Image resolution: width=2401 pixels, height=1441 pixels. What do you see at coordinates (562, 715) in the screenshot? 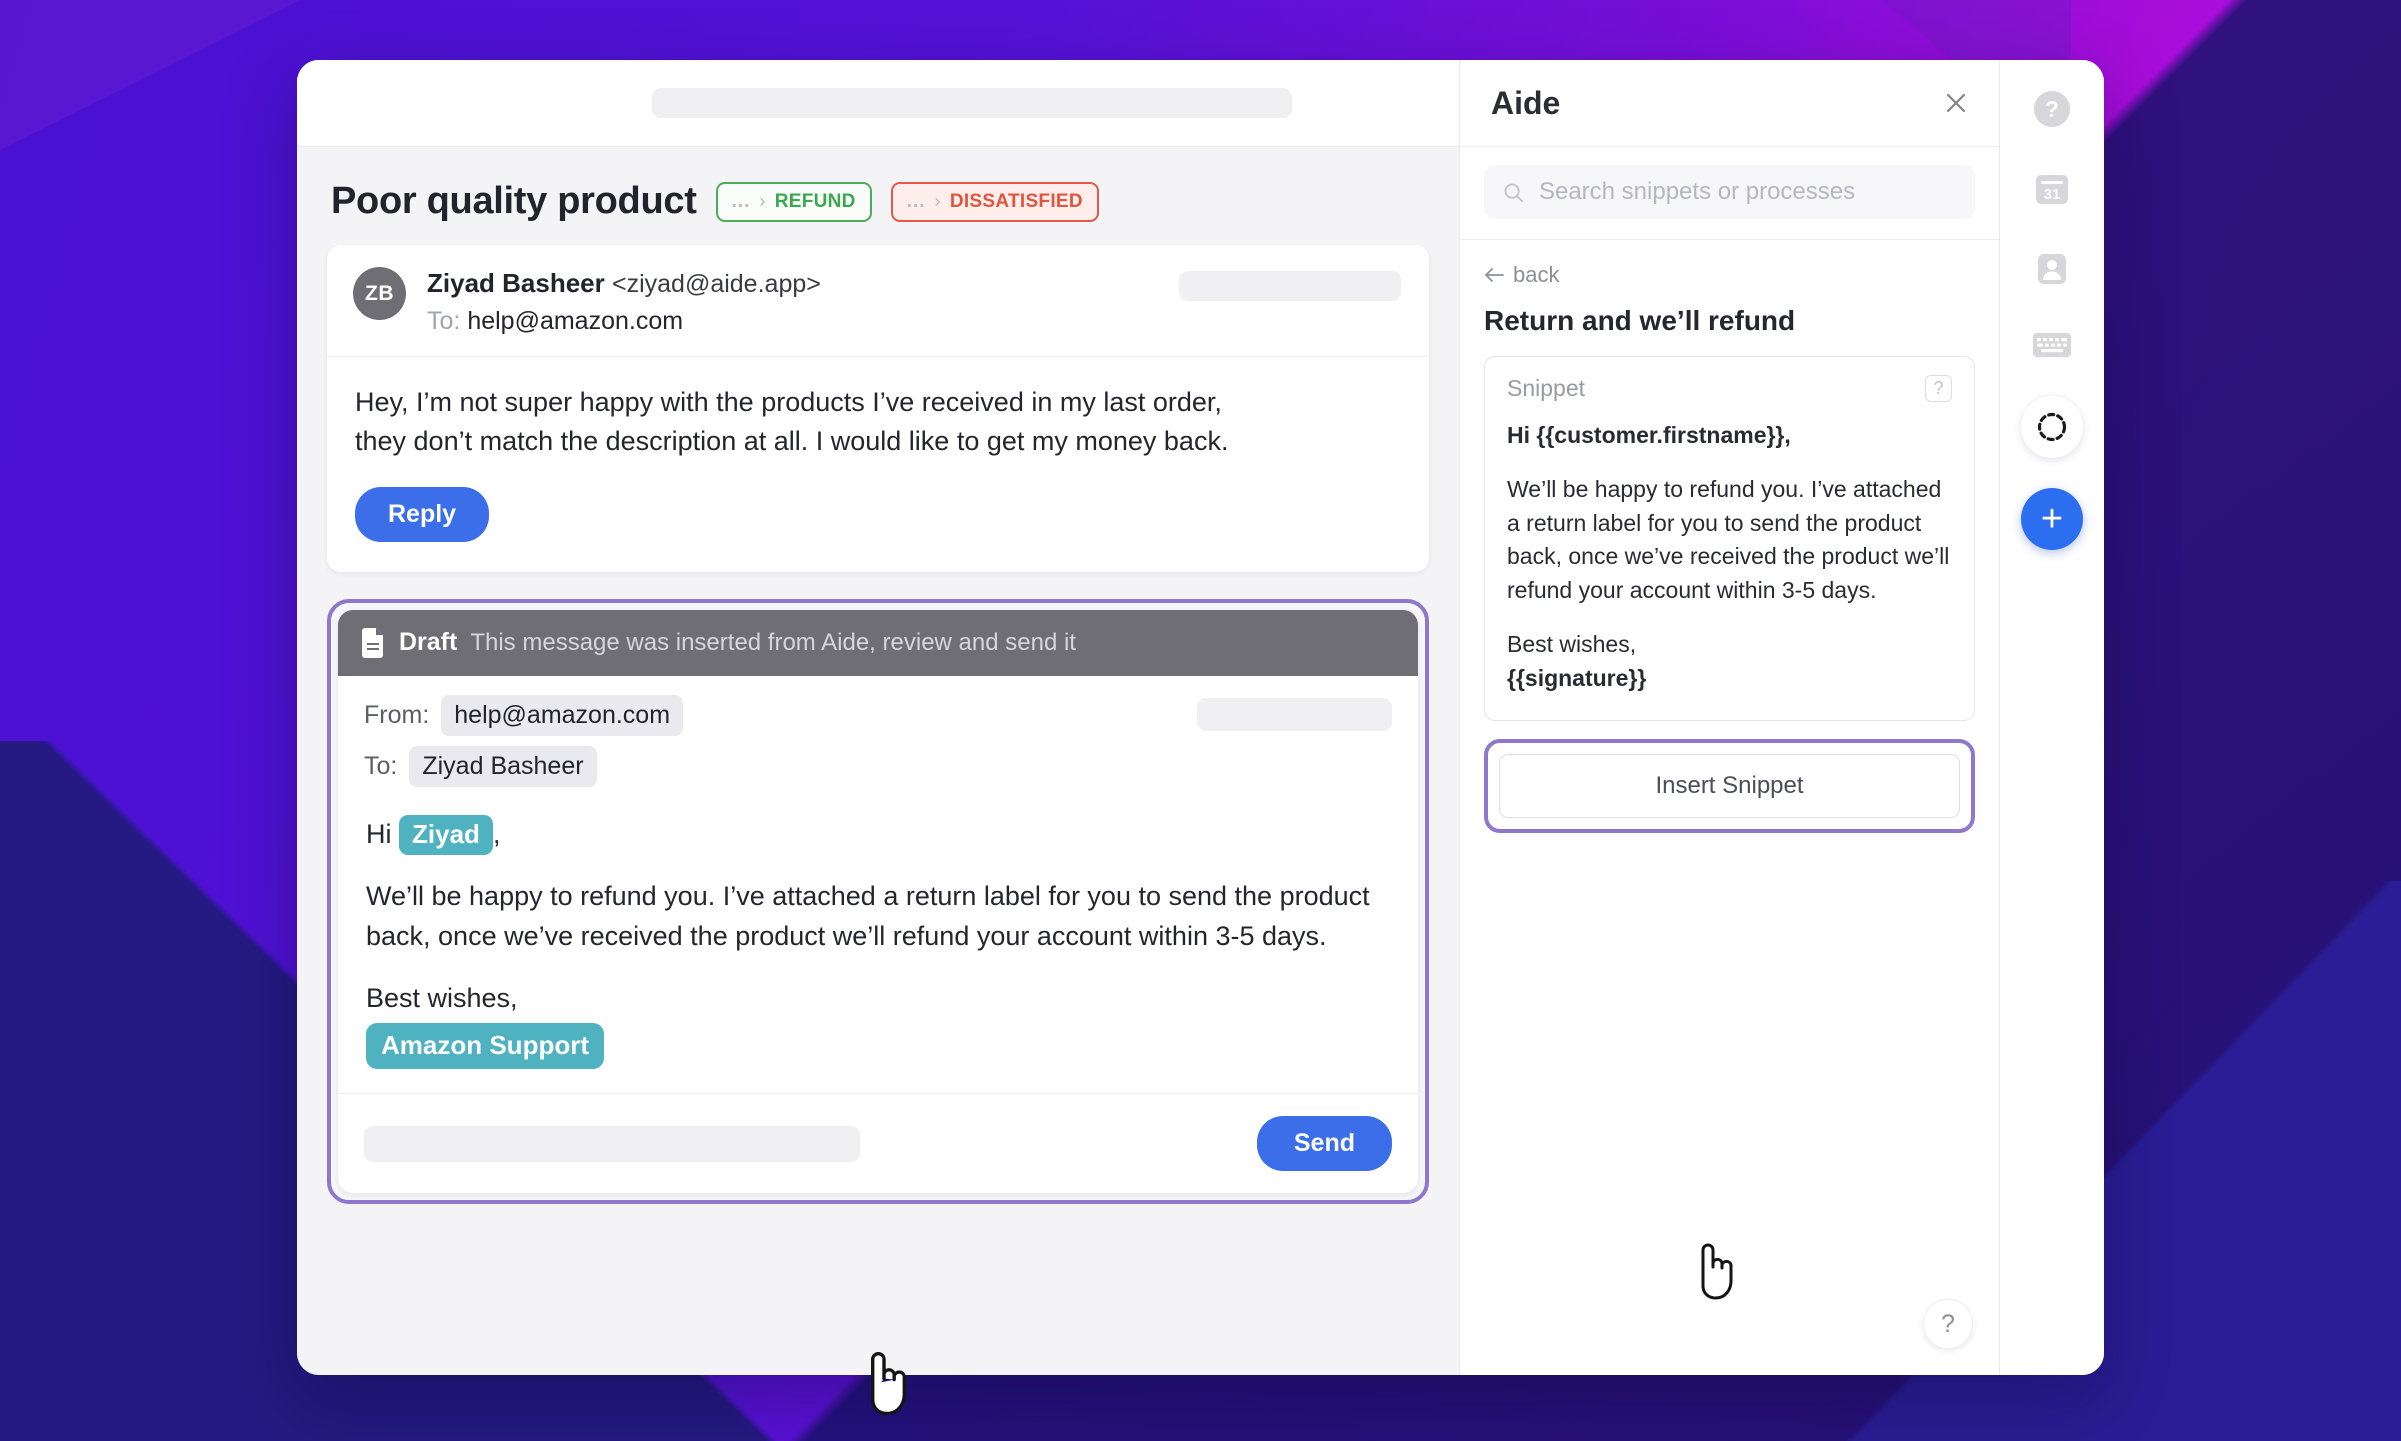
I see `draft-from-value: help@amazon.com` at bounding box center [562, 715].